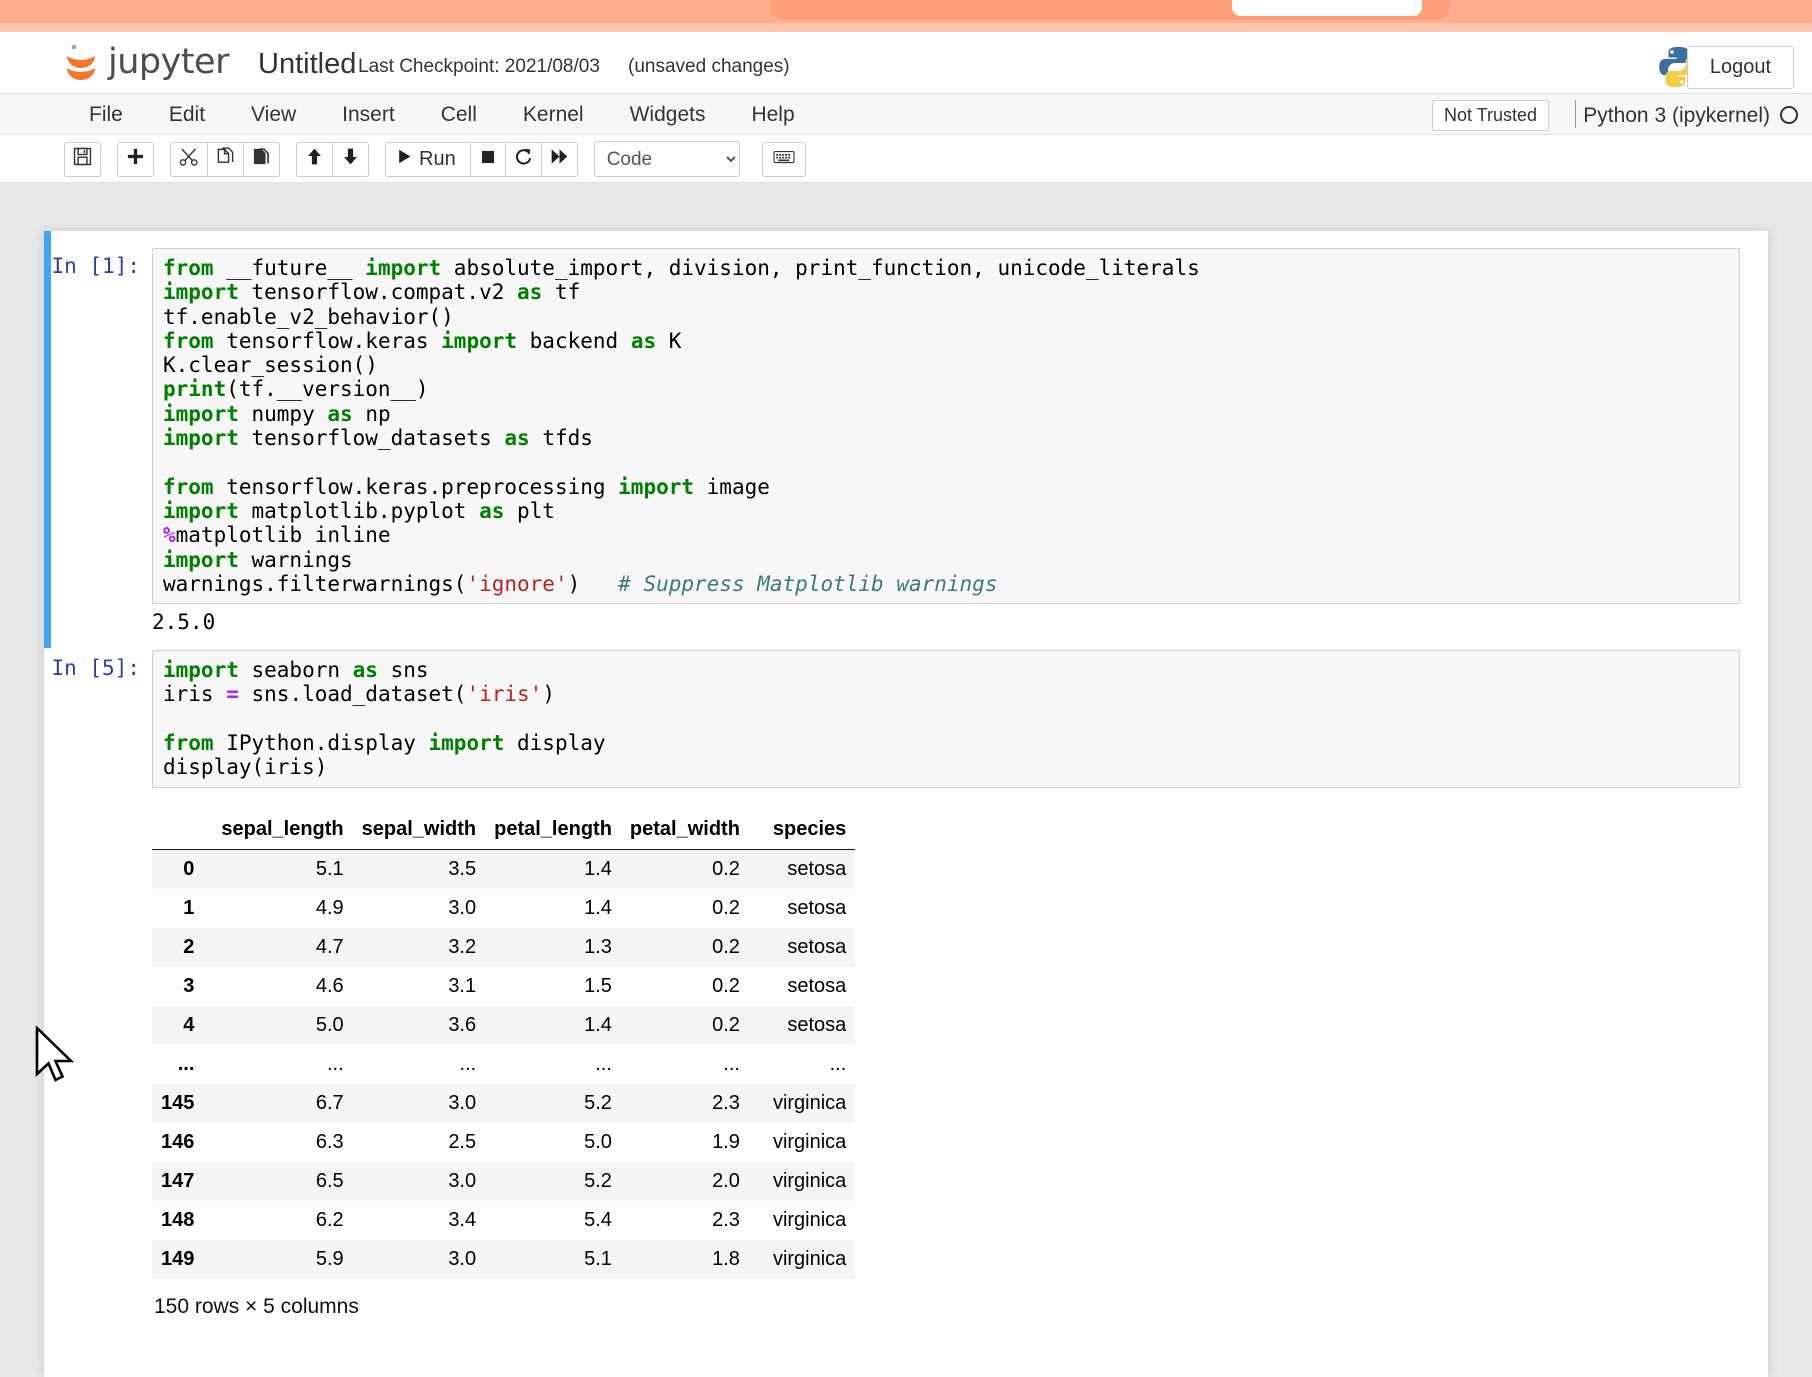  I want to click on move-cell-up-button, so click(314, 159).